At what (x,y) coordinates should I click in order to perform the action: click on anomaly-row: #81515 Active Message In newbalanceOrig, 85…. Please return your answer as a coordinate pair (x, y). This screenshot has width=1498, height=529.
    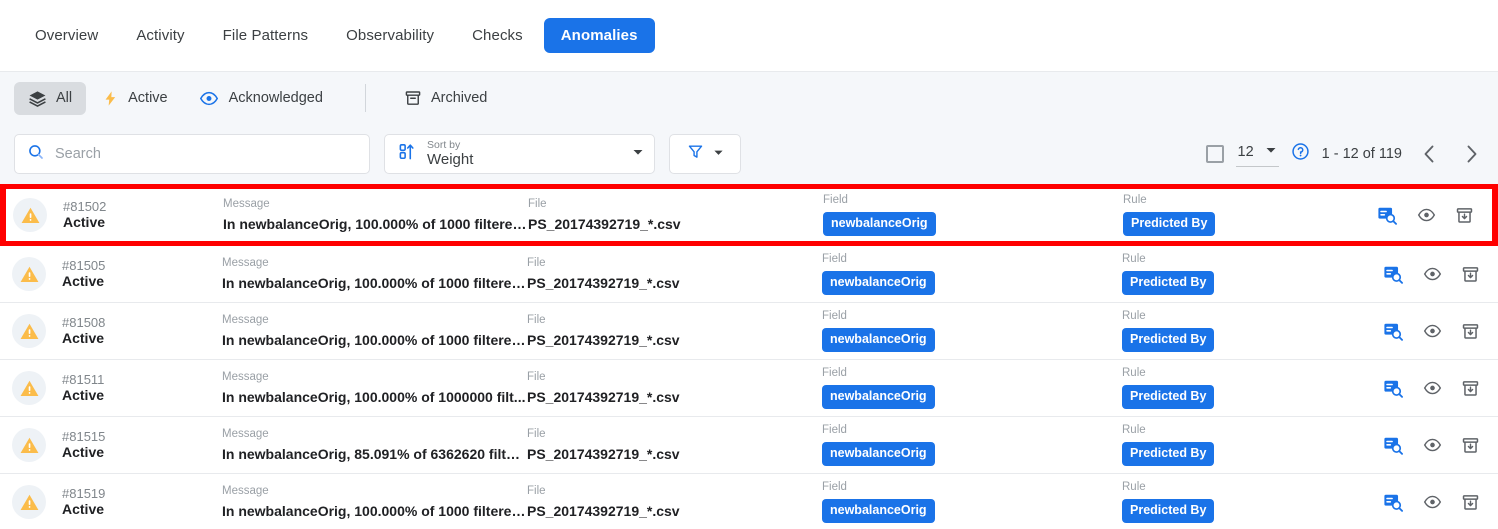
    Looking at the image, I should click on (749, 445).